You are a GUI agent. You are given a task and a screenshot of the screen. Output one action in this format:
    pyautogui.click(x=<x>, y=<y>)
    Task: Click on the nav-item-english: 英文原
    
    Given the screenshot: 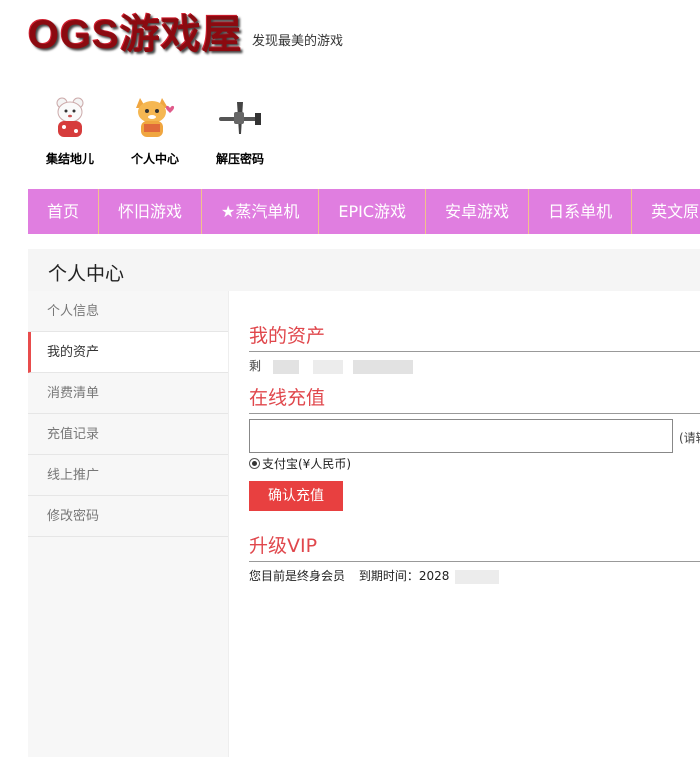 What is the action you would take?
    pyautogui.click(x=666, y=211)
    